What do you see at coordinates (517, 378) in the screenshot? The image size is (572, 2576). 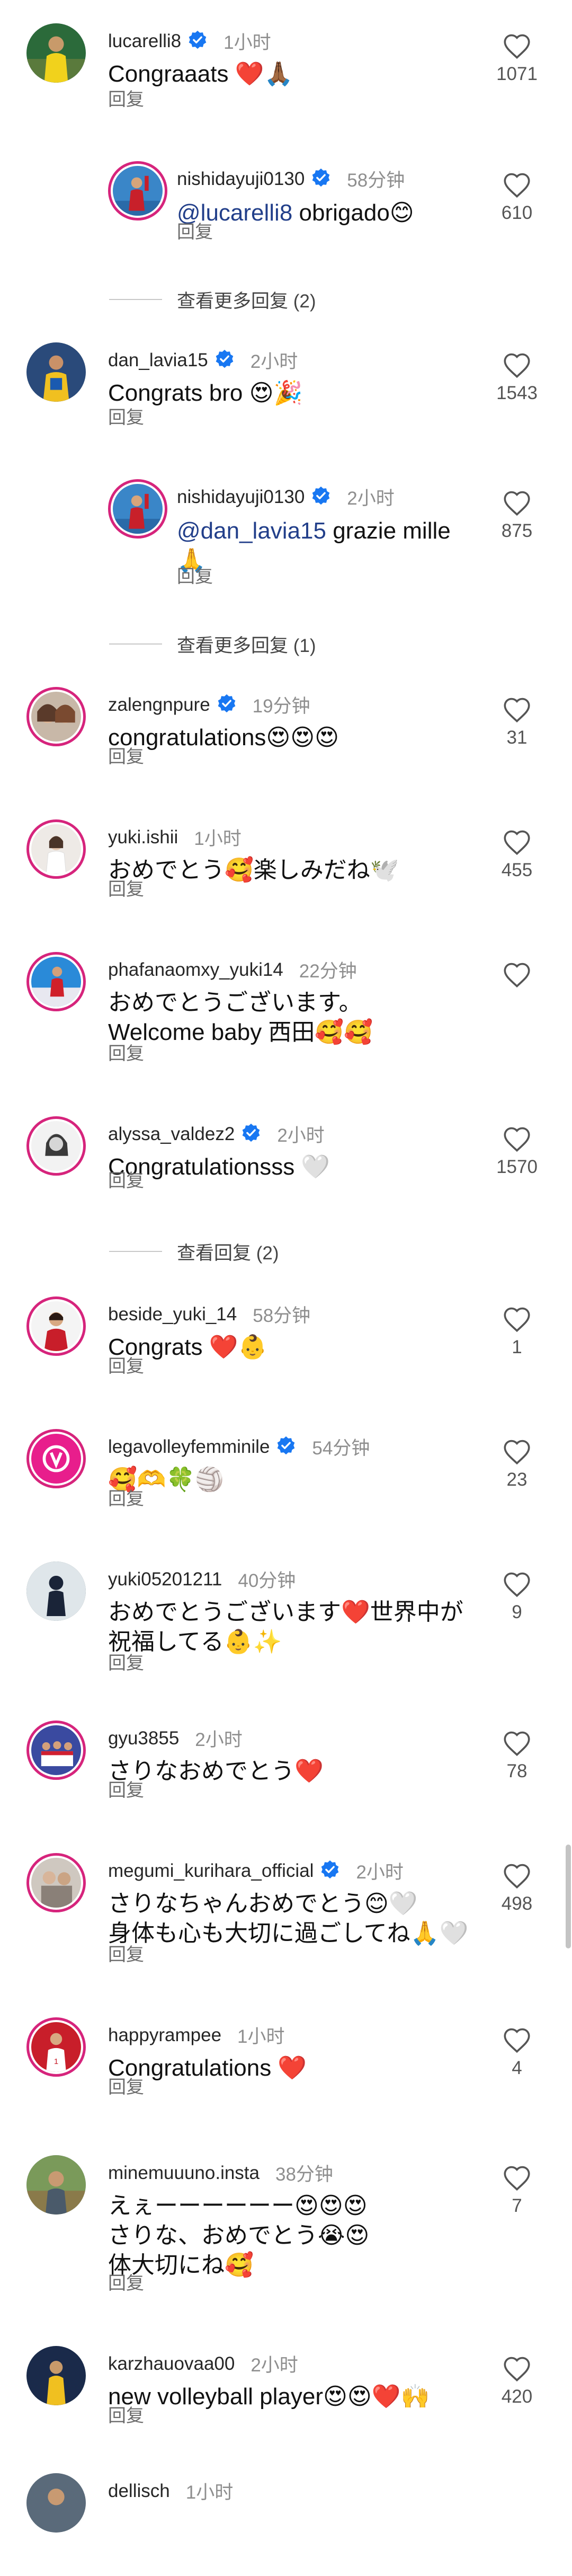 I see `like-button: 1543` at bounding box center [517, 378].